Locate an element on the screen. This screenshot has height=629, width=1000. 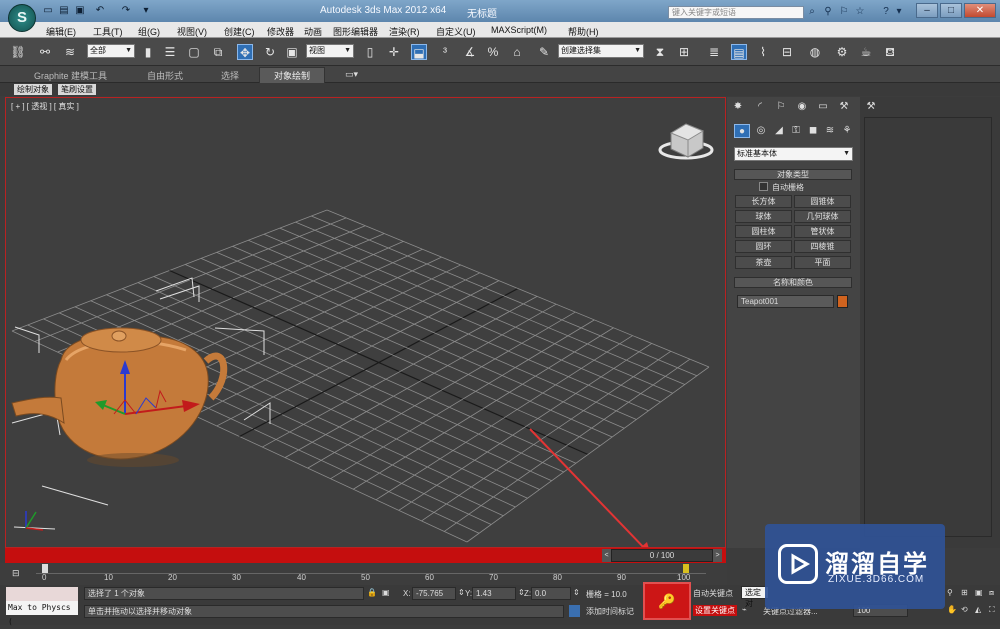
close-button: ✕ is located at coordinates (980, 10).